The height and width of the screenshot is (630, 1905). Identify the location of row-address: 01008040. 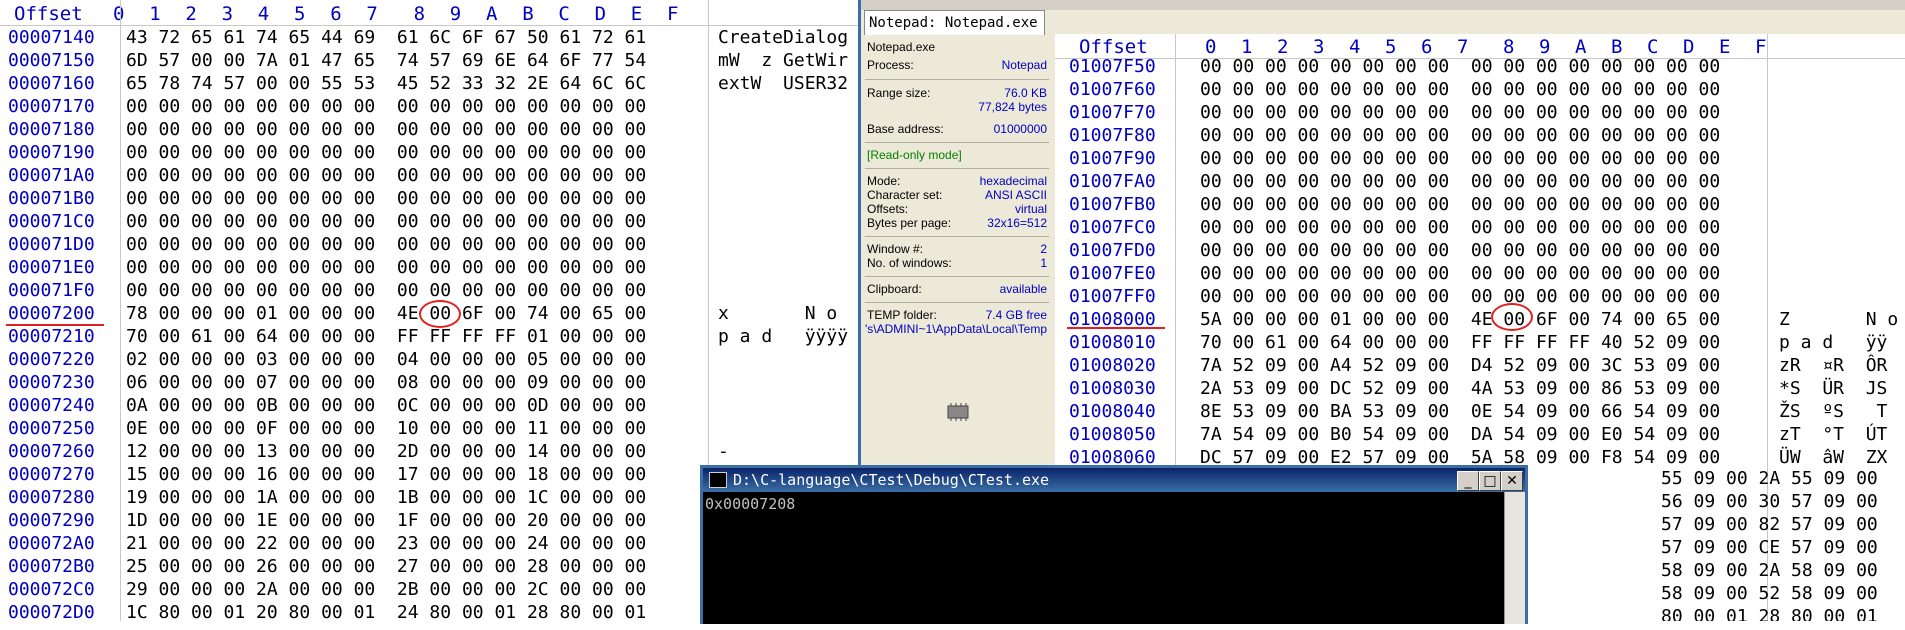
(1112, 412).